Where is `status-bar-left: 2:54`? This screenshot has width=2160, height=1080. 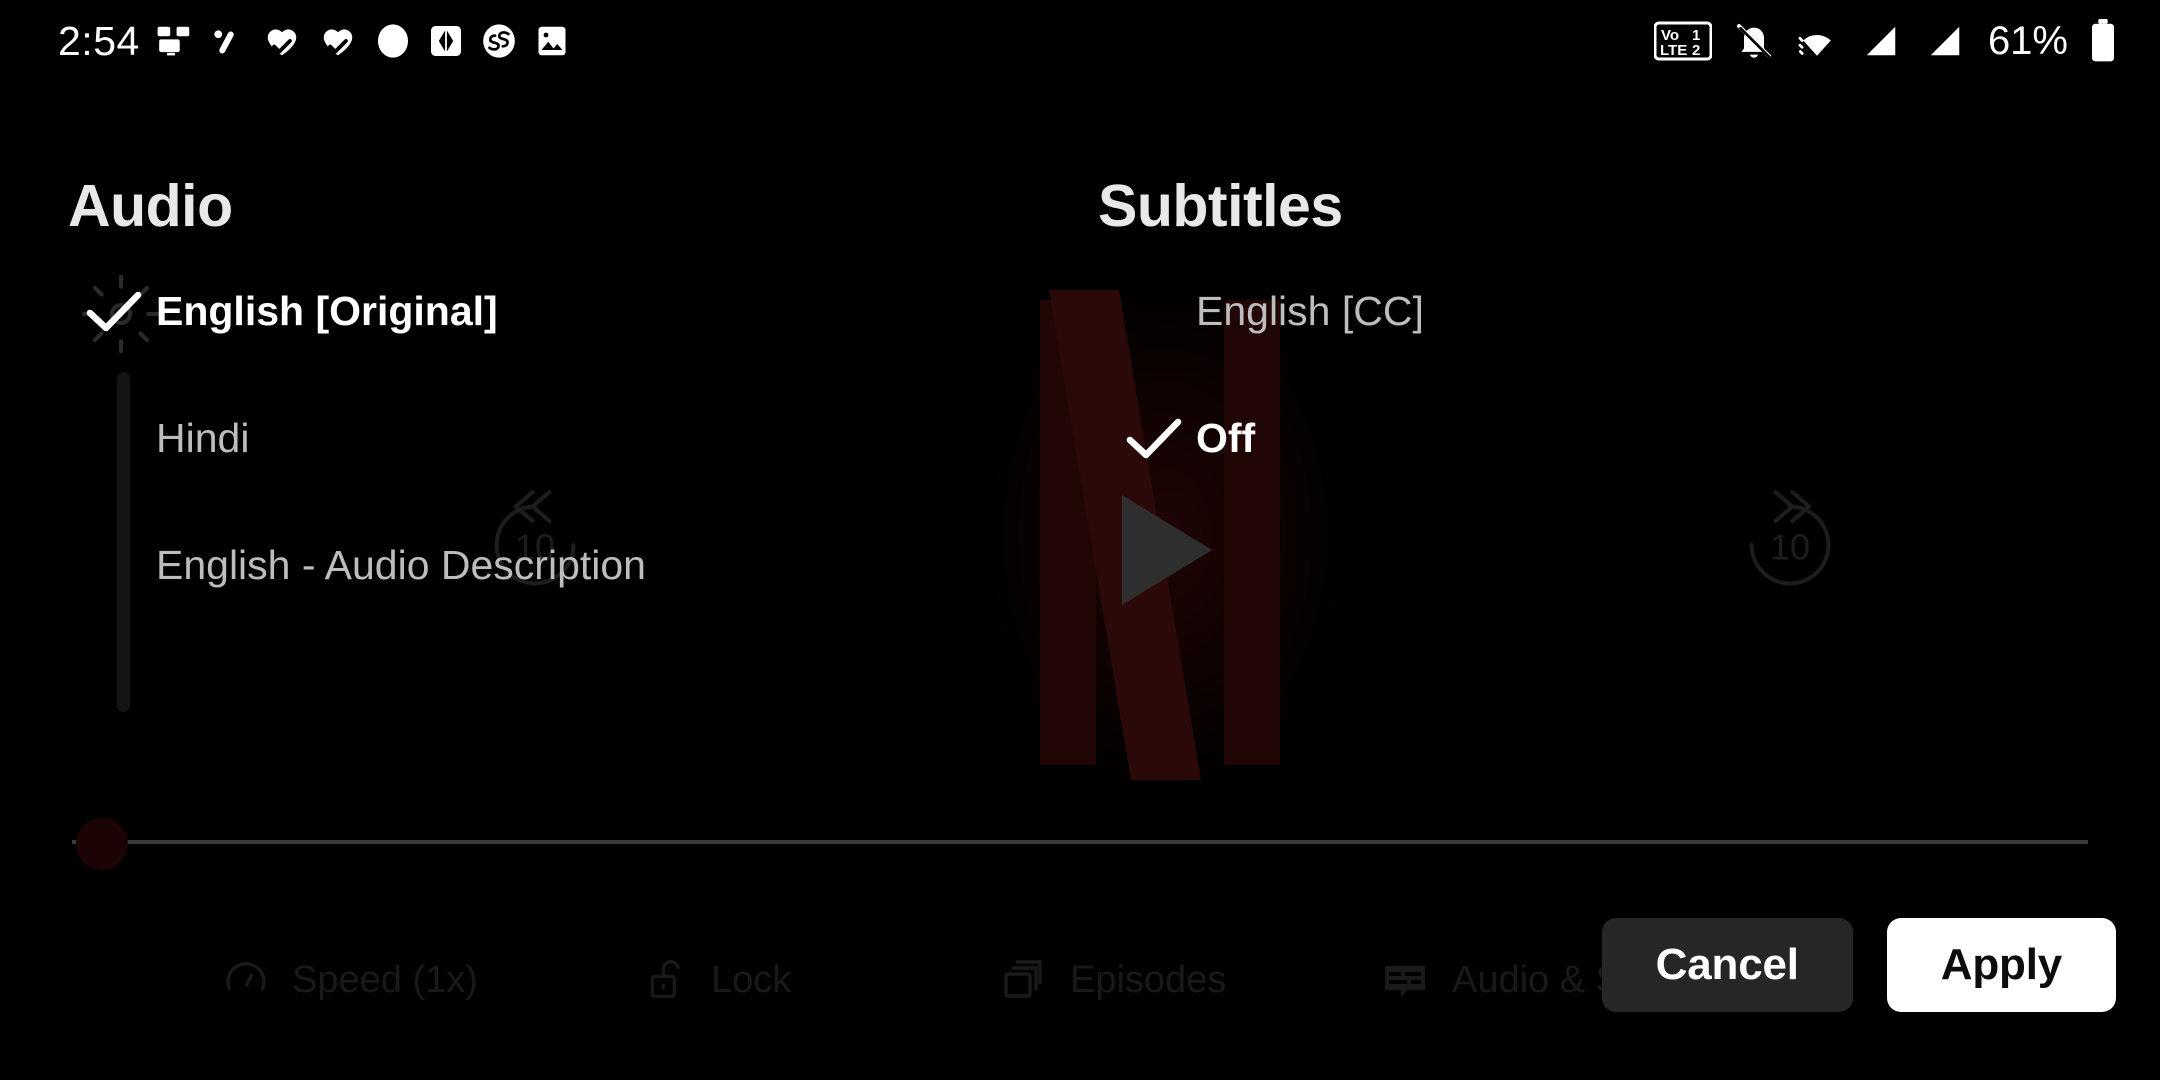
status-bar-left: 2:54 is located at coordinates (285, 41).